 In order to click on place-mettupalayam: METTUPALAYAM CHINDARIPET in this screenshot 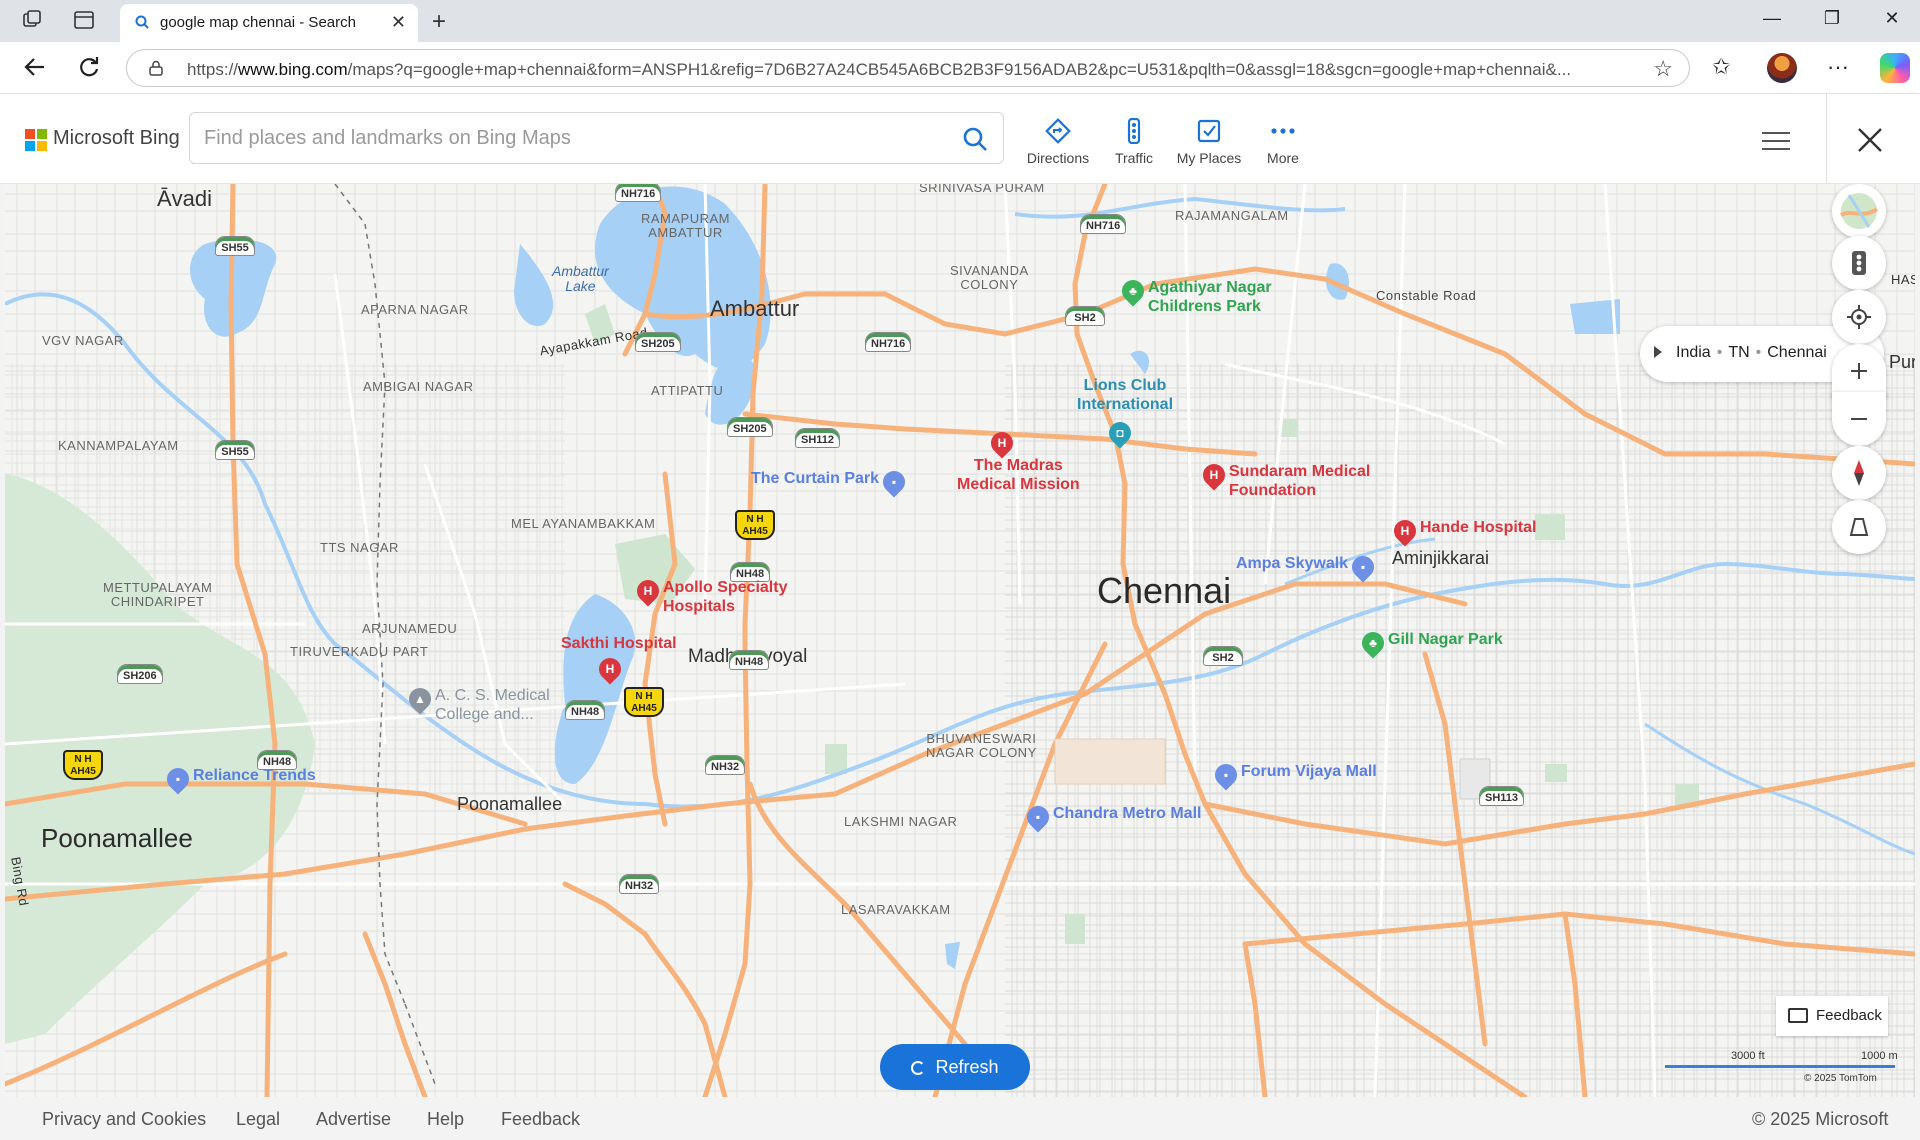, I will do `click(158, 594)`.